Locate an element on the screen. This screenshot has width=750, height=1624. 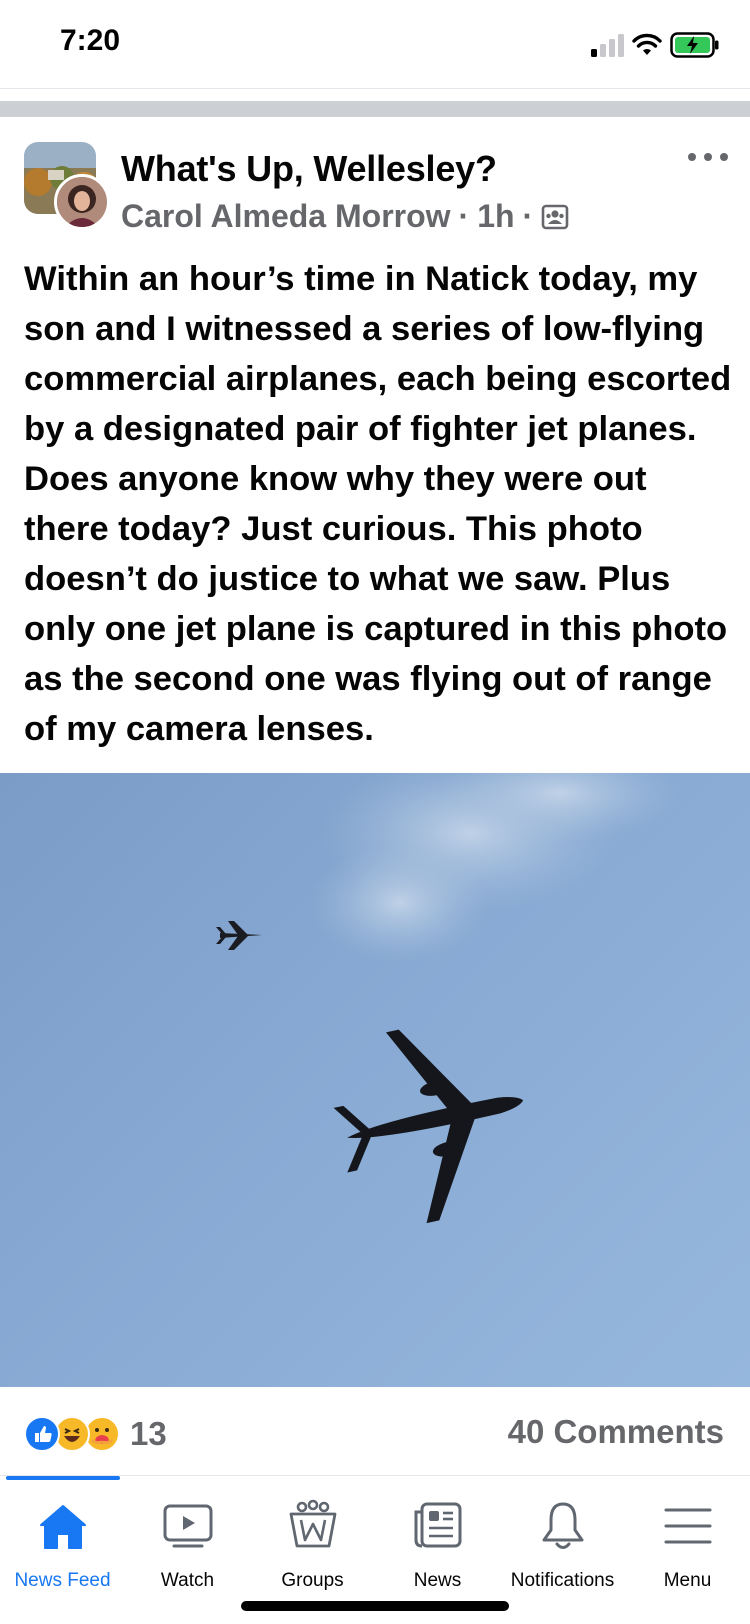
wifi-icon is located at coordinates (647, 44).